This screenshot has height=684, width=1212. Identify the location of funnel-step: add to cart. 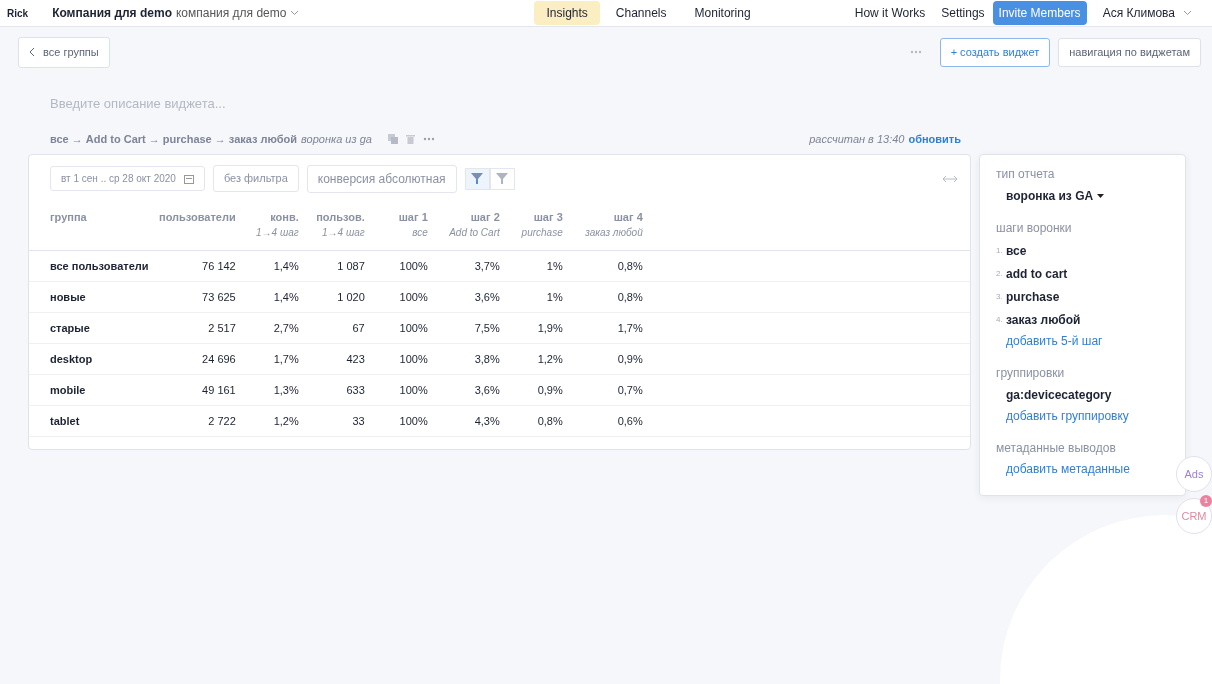
(1037, 274).